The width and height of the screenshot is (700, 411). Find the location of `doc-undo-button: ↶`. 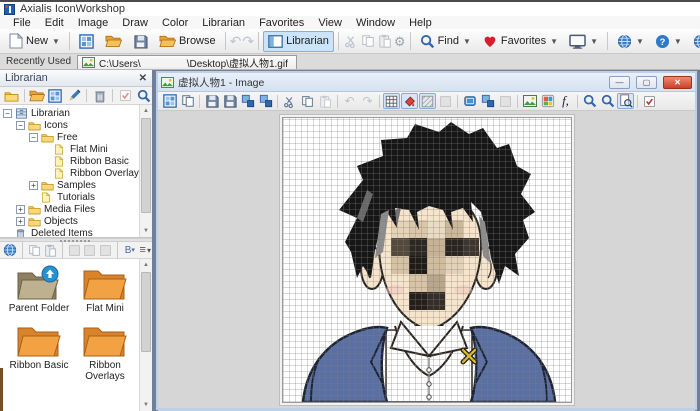

doc-undo-button: ↶ is located at coordinates (349, 101).